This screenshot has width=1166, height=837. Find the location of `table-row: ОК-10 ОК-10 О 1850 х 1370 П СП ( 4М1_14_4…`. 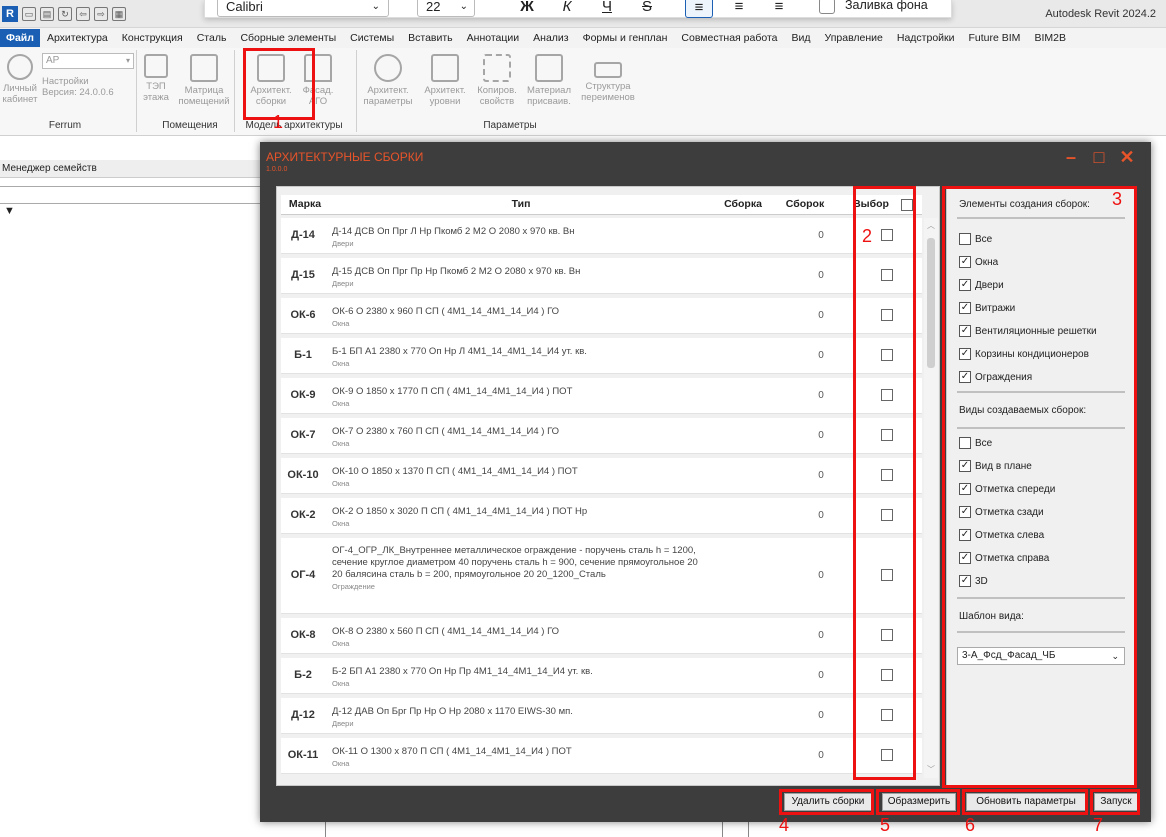

table-row: ОК-10 ОК-10 О 1850 х 1370 П СП ( 4М1_14_4… is located at coordinates (601, 476).